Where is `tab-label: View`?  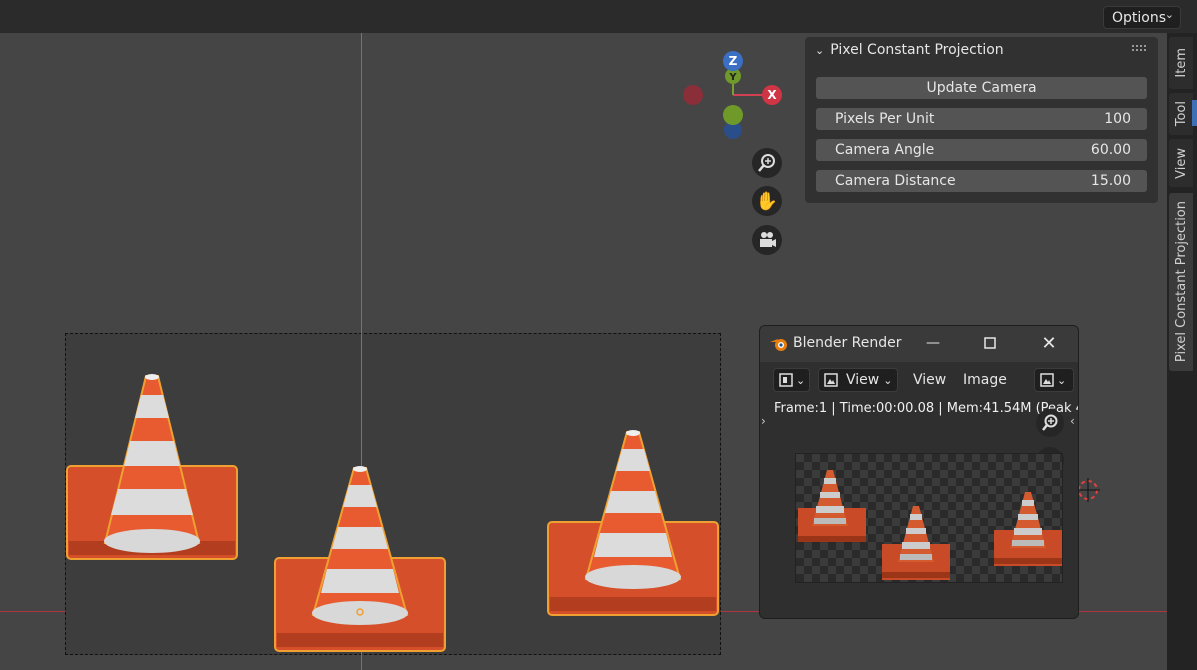 tab-label: View is located at coordinates (1181, 163).